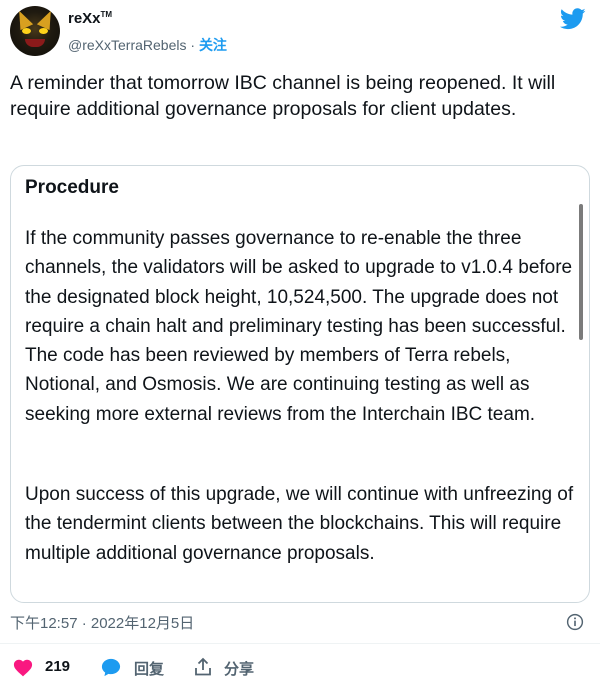 This screenshot has height=683, width=600. What do you see at coordinates (213, 45) in the screenshot?
I see `follow-button: 关注` at bounding box center [213, 45].